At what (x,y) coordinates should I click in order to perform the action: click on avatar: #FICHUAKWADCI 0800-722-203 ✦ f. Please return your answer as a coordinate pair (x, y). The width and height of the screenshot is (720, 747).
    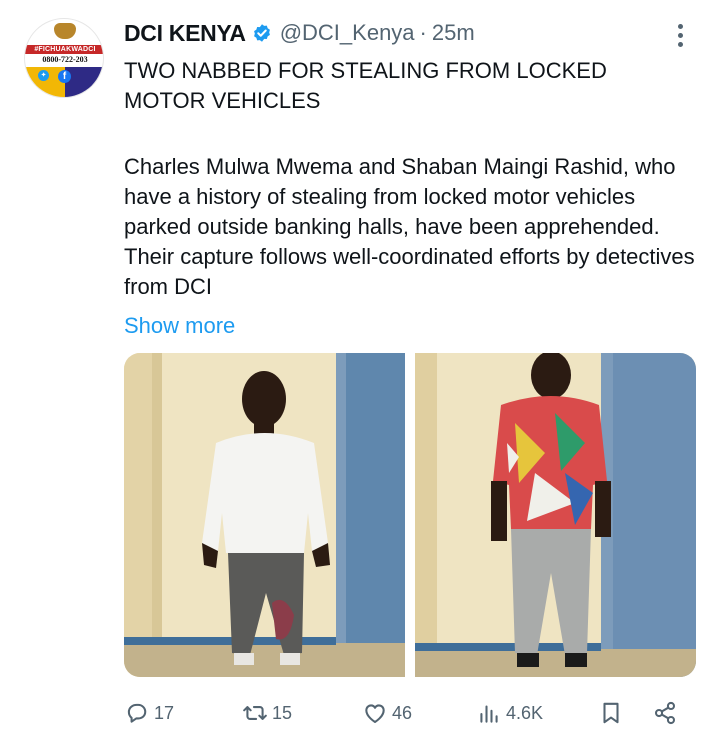
    Looking at the image, I should click on (64, 58).